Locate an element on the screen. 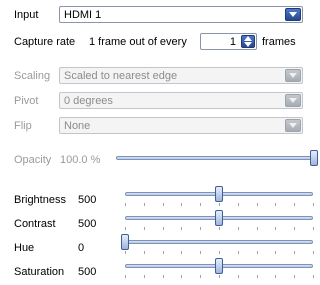  input-dropdown-button is located at coordinates (293, 14).